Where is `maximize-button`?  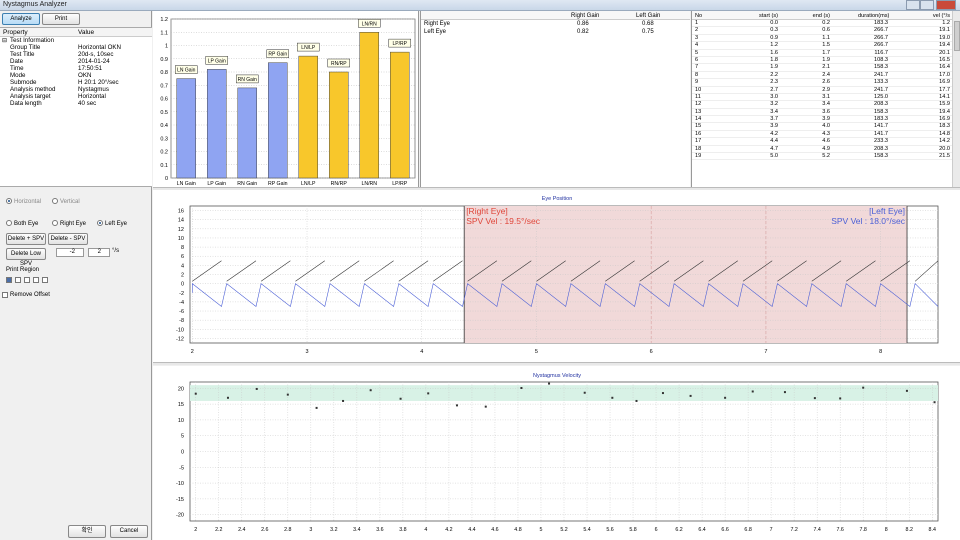
maximize-button is located at coordinates (927, 5).